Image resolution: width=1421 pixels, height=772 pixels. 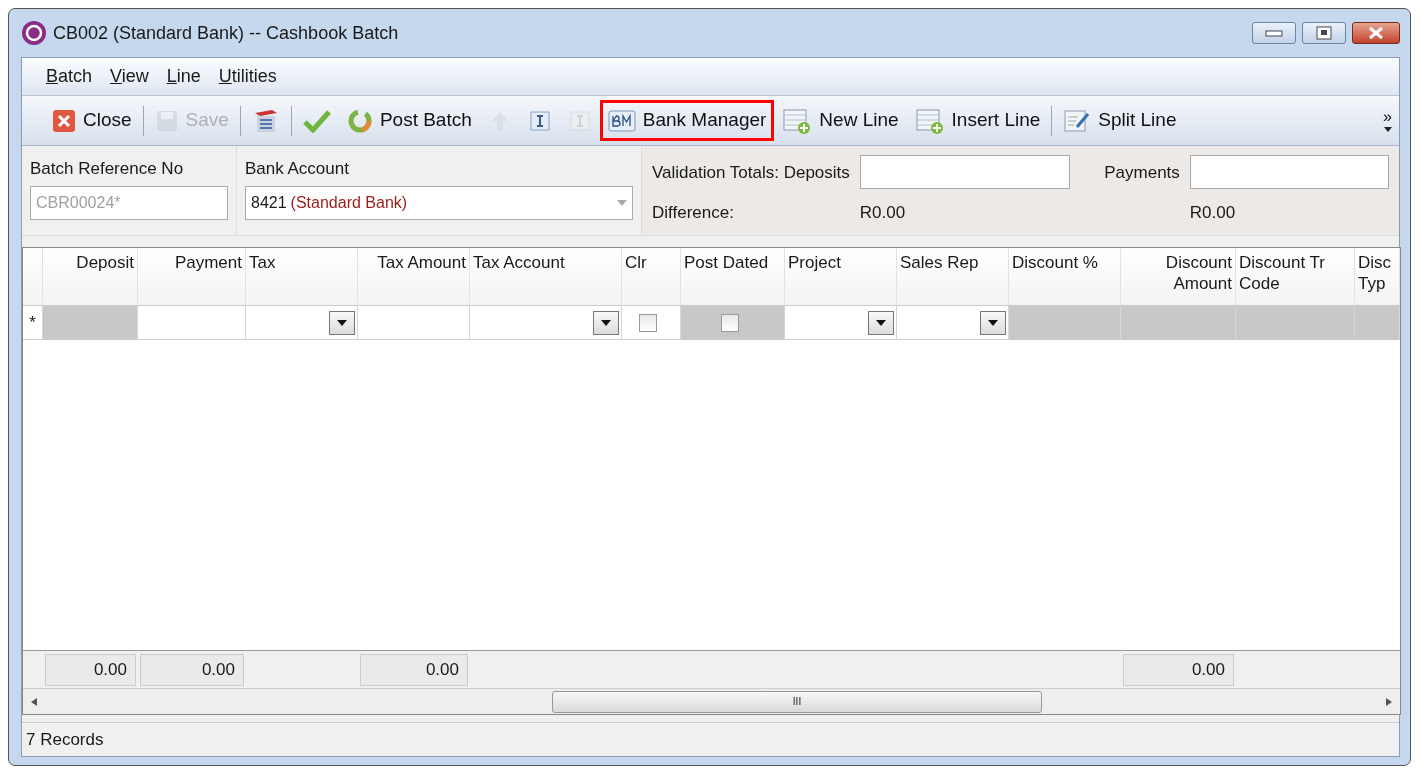 What do you see at coordinates (65, 739) in the screenshot?
I see `status-text: 7 Records` at bounding box center [65, 739].